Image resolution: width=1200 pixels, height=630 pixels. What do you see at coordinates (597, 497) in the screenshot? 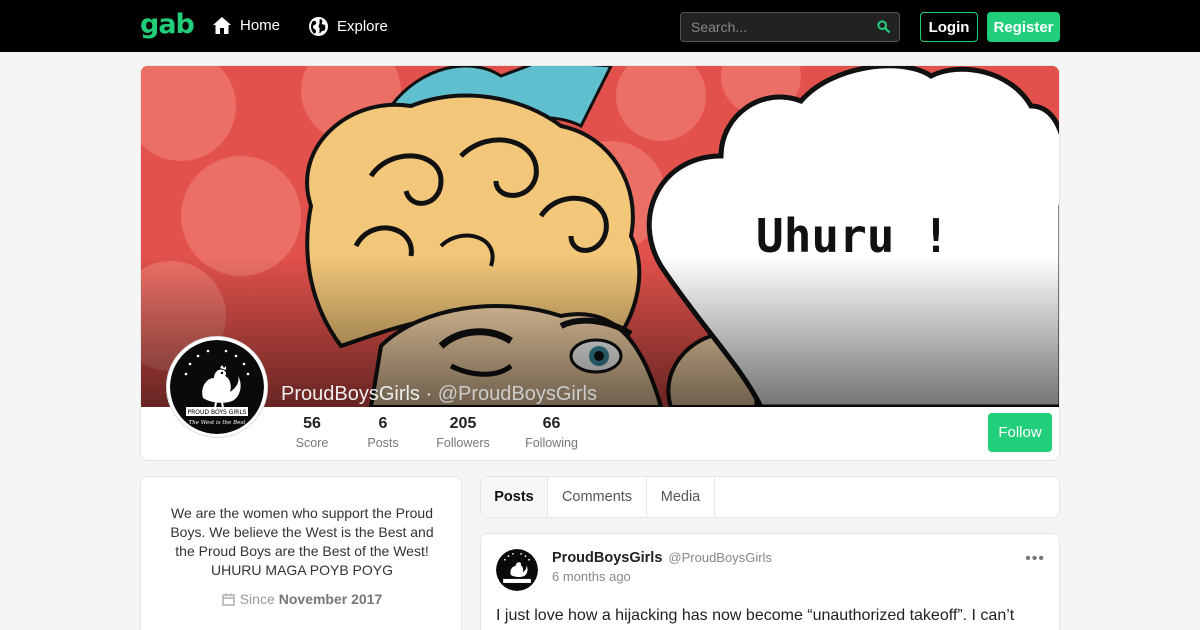
I see `tab-comments: Comments` at bounding box center [597, 497].